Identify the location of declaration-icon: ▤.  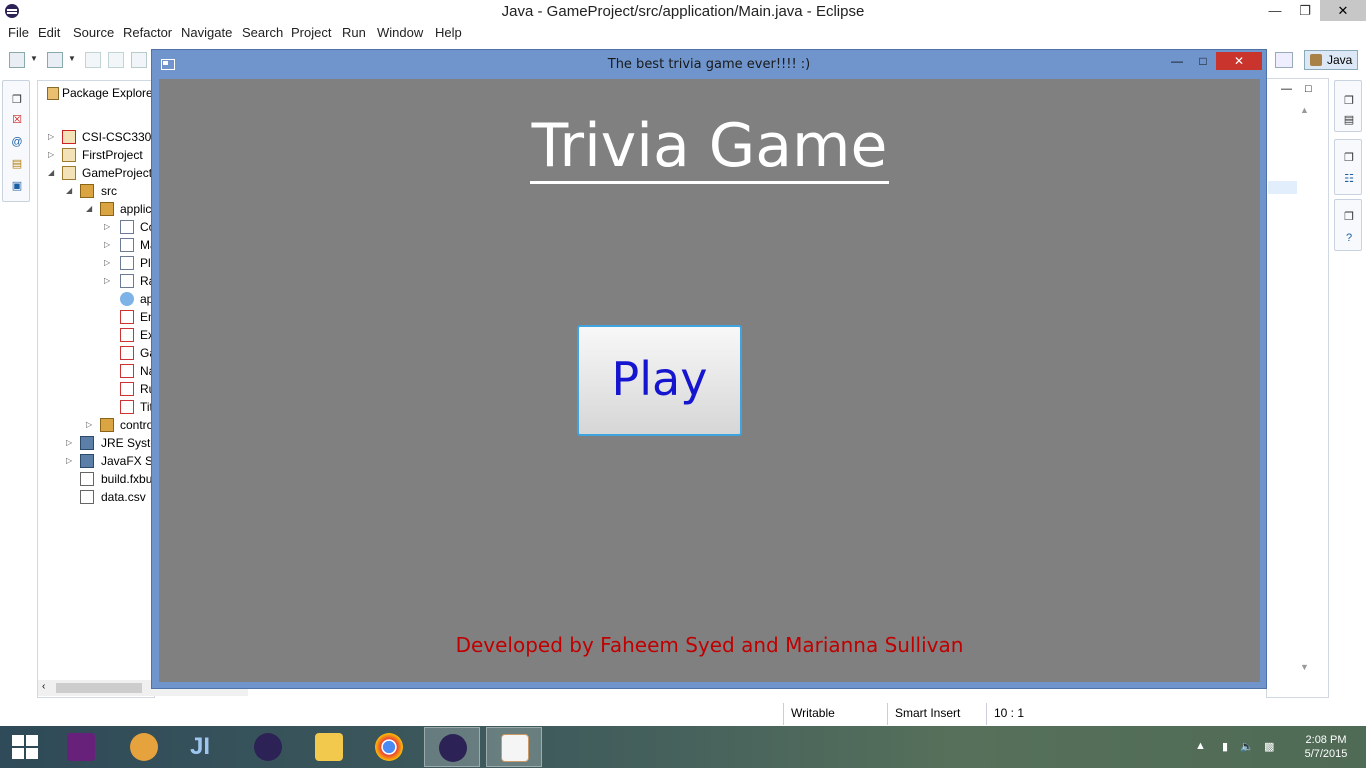
(17, 164).